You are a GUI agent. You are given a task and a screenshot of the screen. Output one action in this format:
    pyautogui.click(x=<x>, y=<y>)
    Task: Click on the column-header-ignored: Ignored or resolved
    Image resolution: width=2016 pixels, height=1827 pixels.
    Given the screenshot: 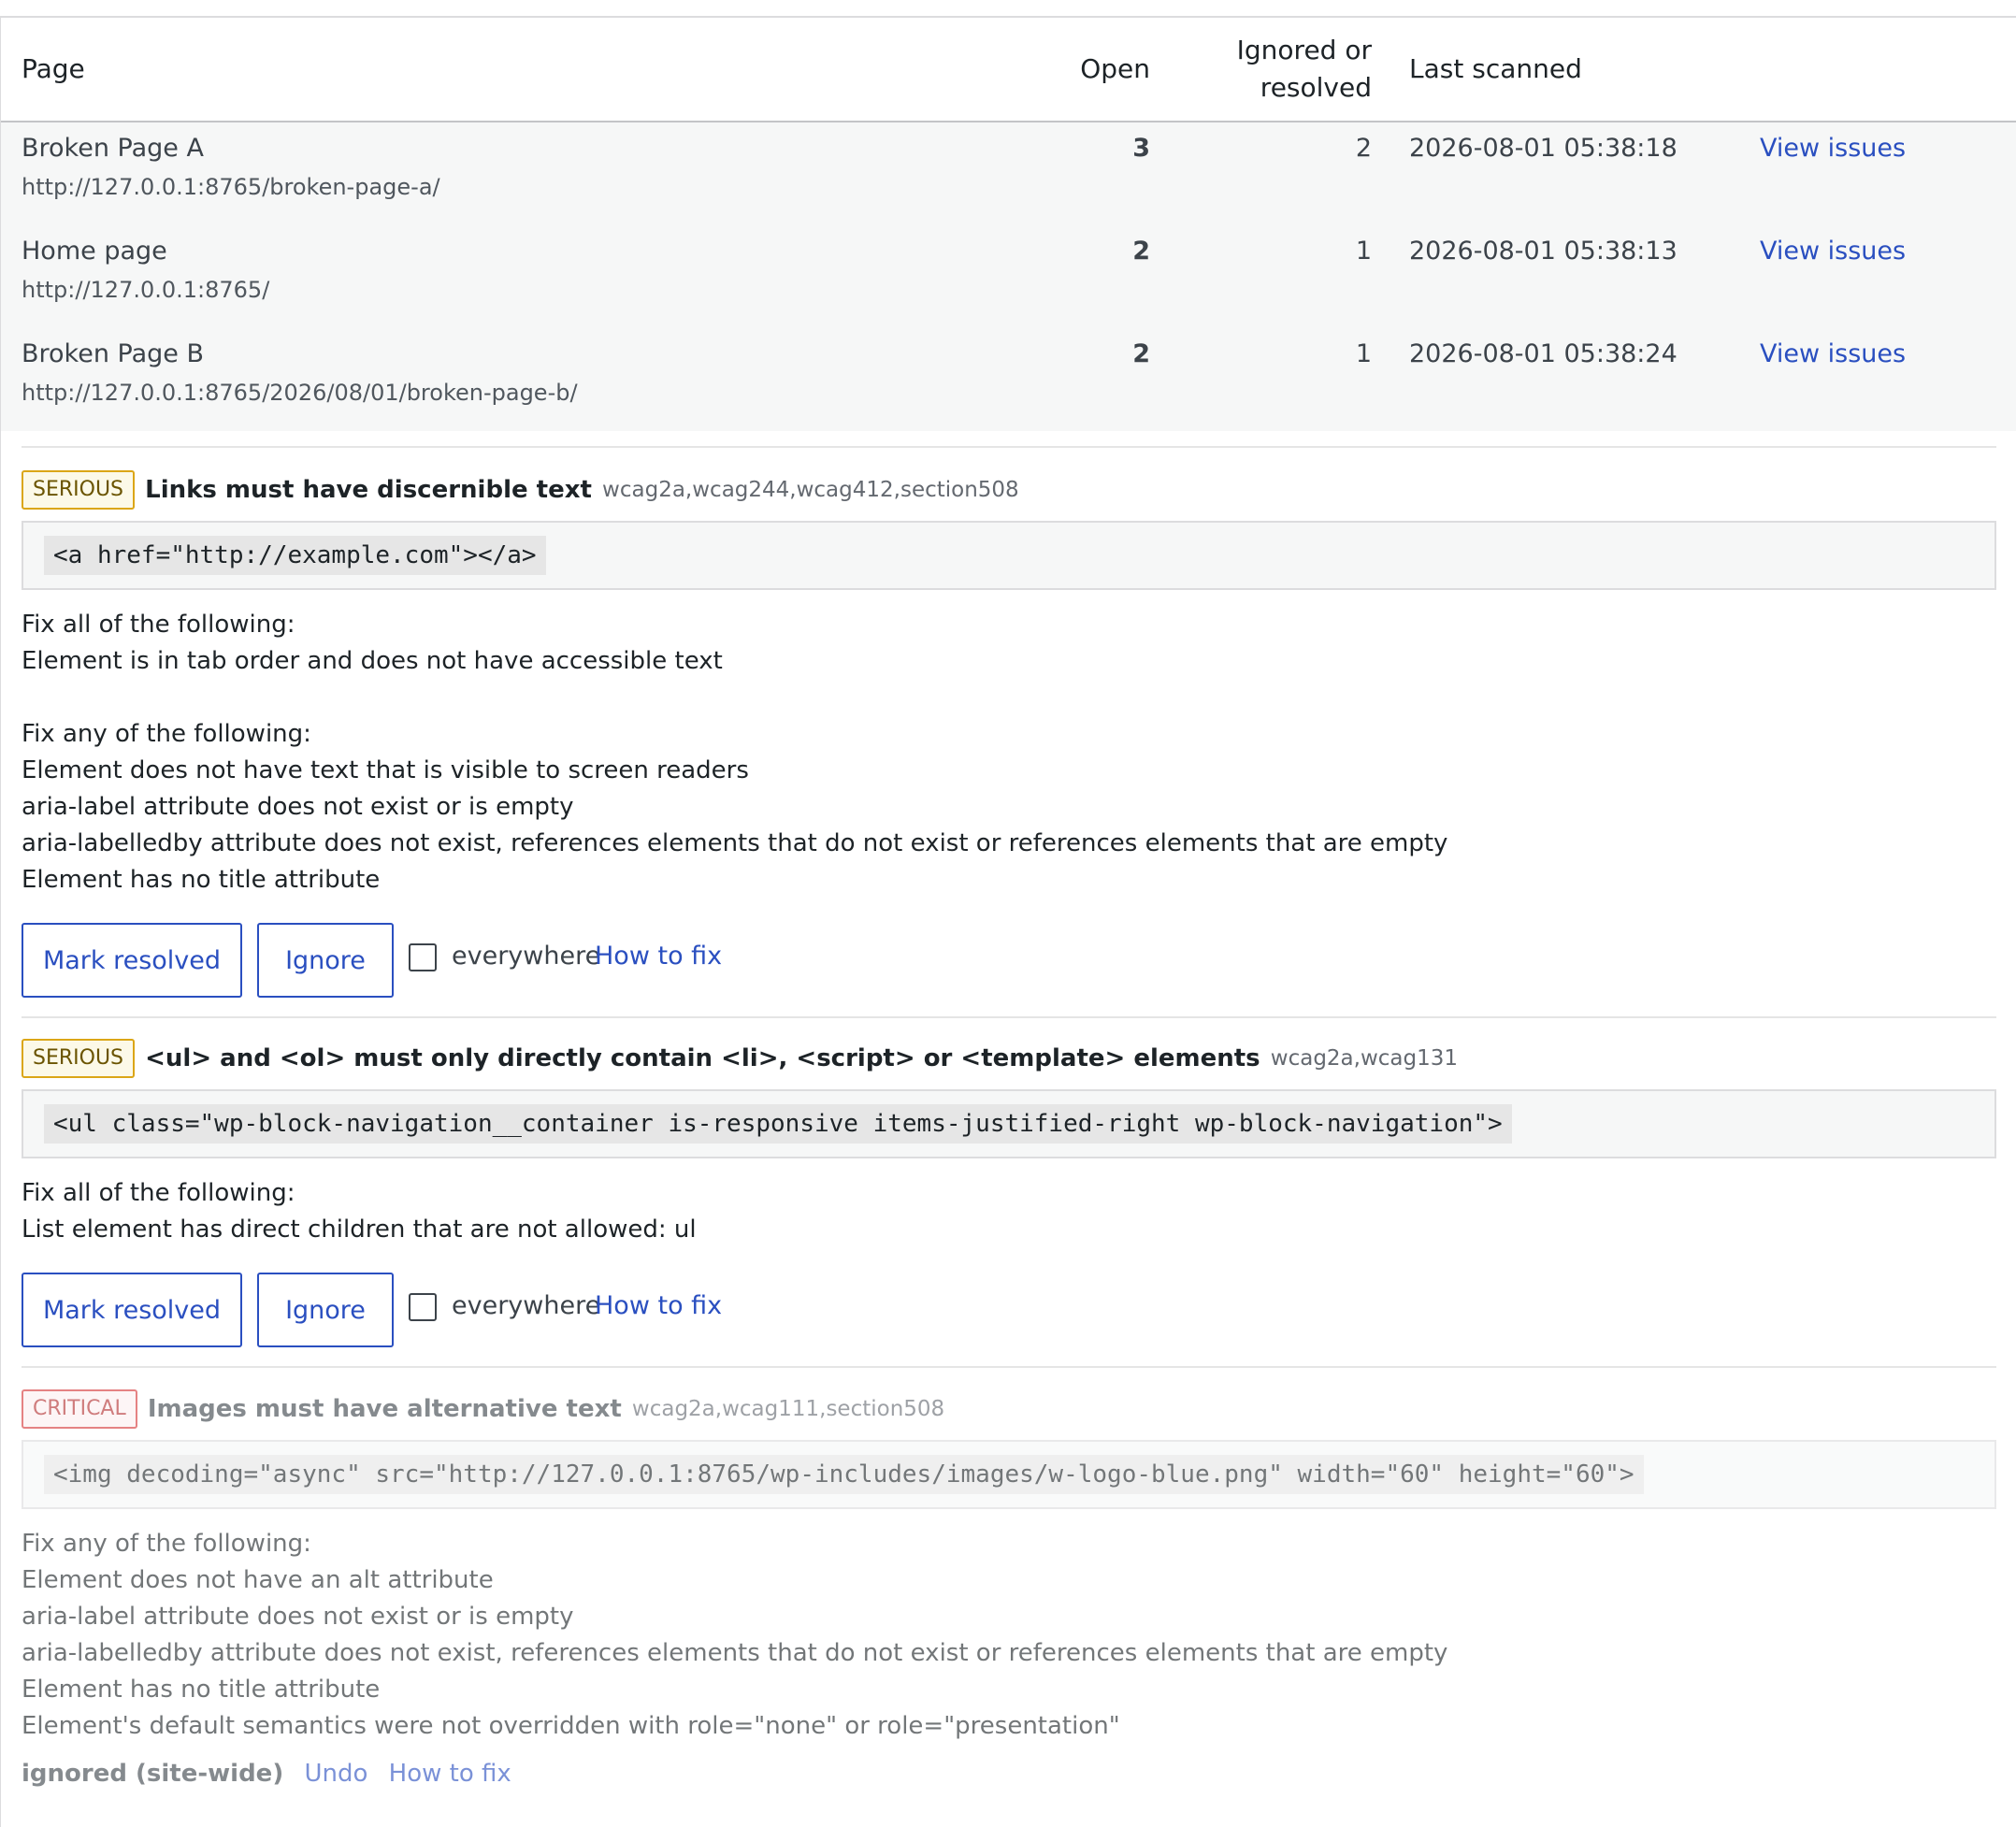 What is the action you would take?
    pyautogui.click(x=1278, y=69)
    